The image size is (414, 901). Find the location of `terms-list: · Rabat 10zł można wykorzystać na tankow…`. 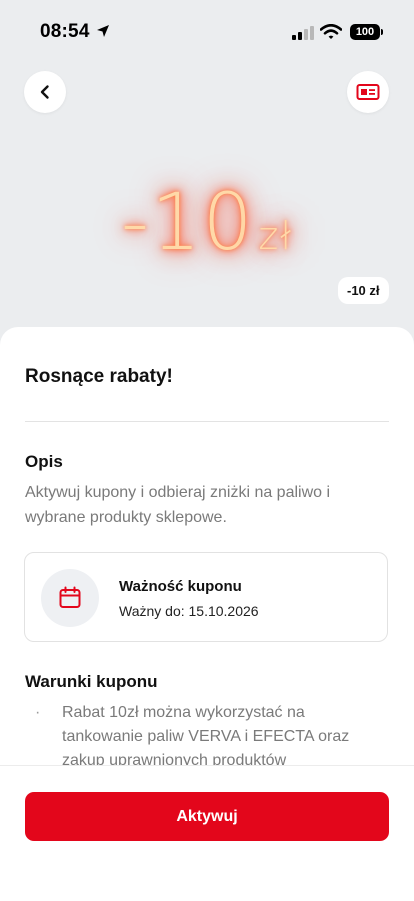

terms-list: · Rabat 10zł można wykorzystać na tankow… is located at coordinates (206, 737).